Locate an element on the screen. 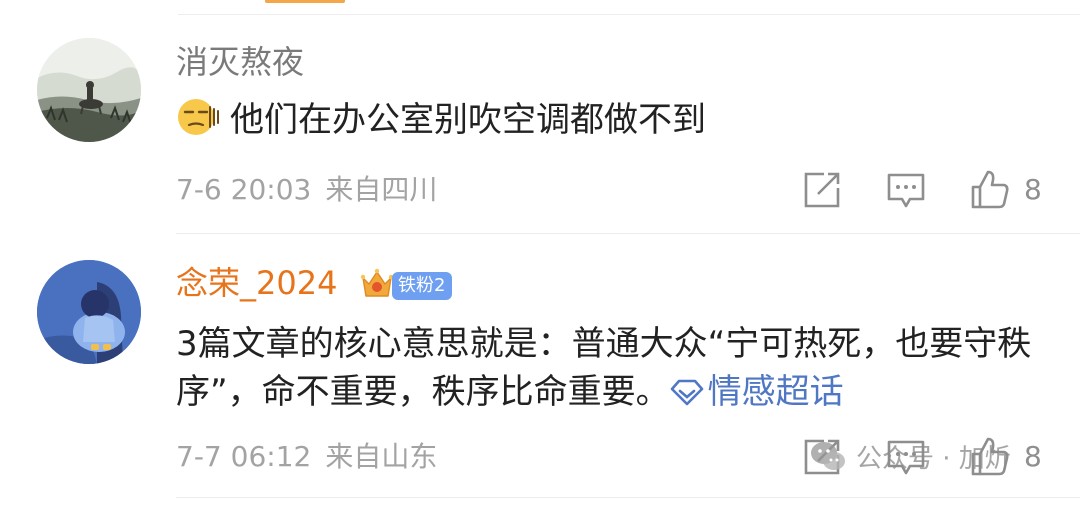 The height and width of the screenshot is (508, 1080). username: 念荣_2024 is located at coordinates (256, 283).